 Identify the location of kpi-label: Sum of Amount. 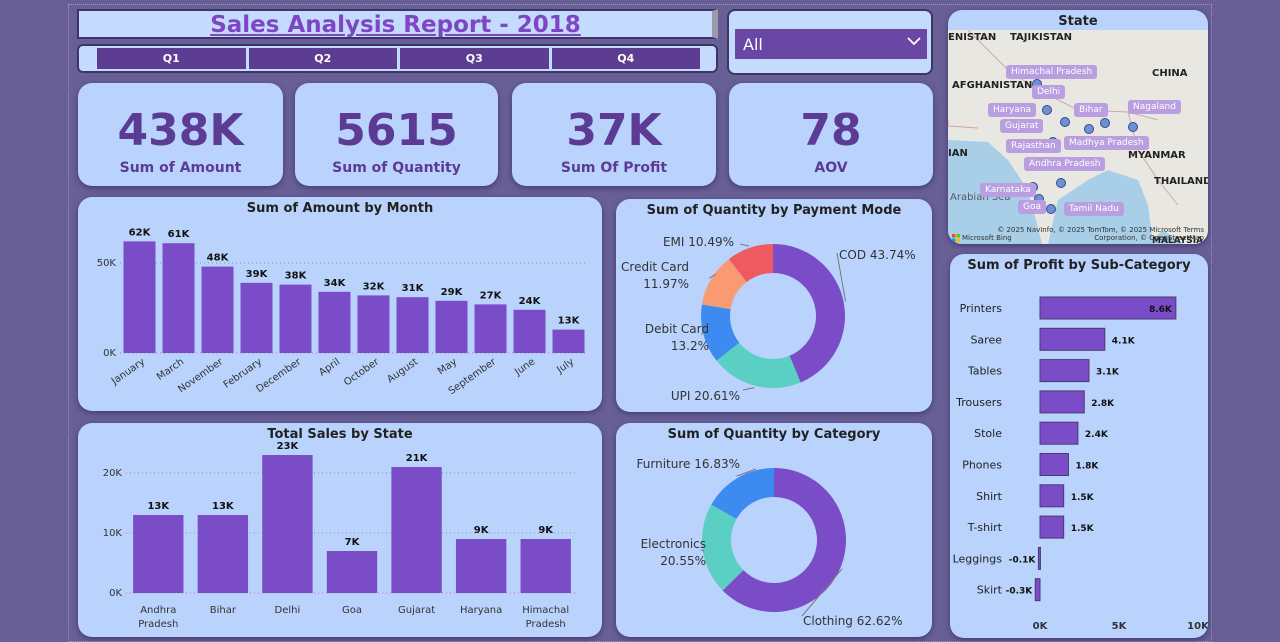
(180, 168).